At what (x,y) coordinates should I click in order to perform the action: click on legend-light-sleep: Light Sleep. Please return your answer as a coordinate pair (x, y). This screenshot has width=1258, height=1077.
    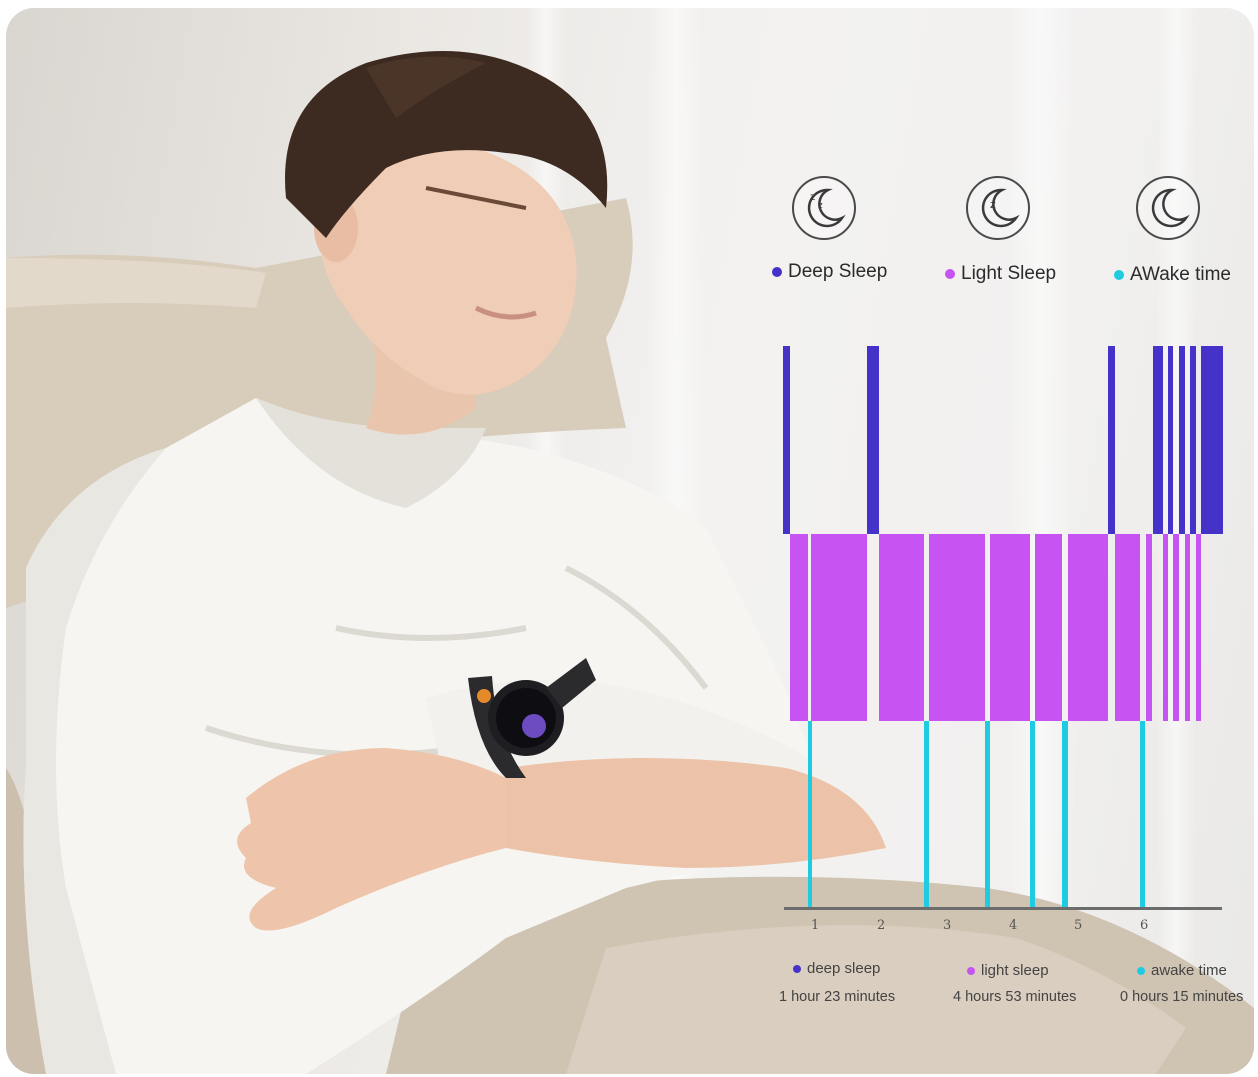
    Looking at the image, I should click on (1000, 274).